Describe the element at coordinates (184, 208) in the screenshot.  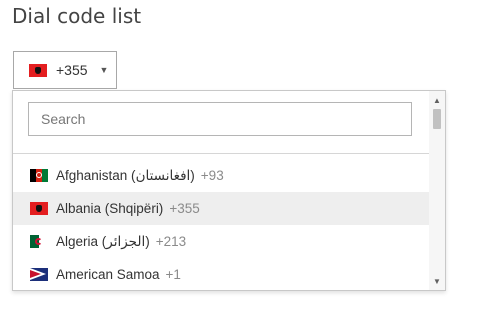
I see `country-dial-code: +355` at that location.